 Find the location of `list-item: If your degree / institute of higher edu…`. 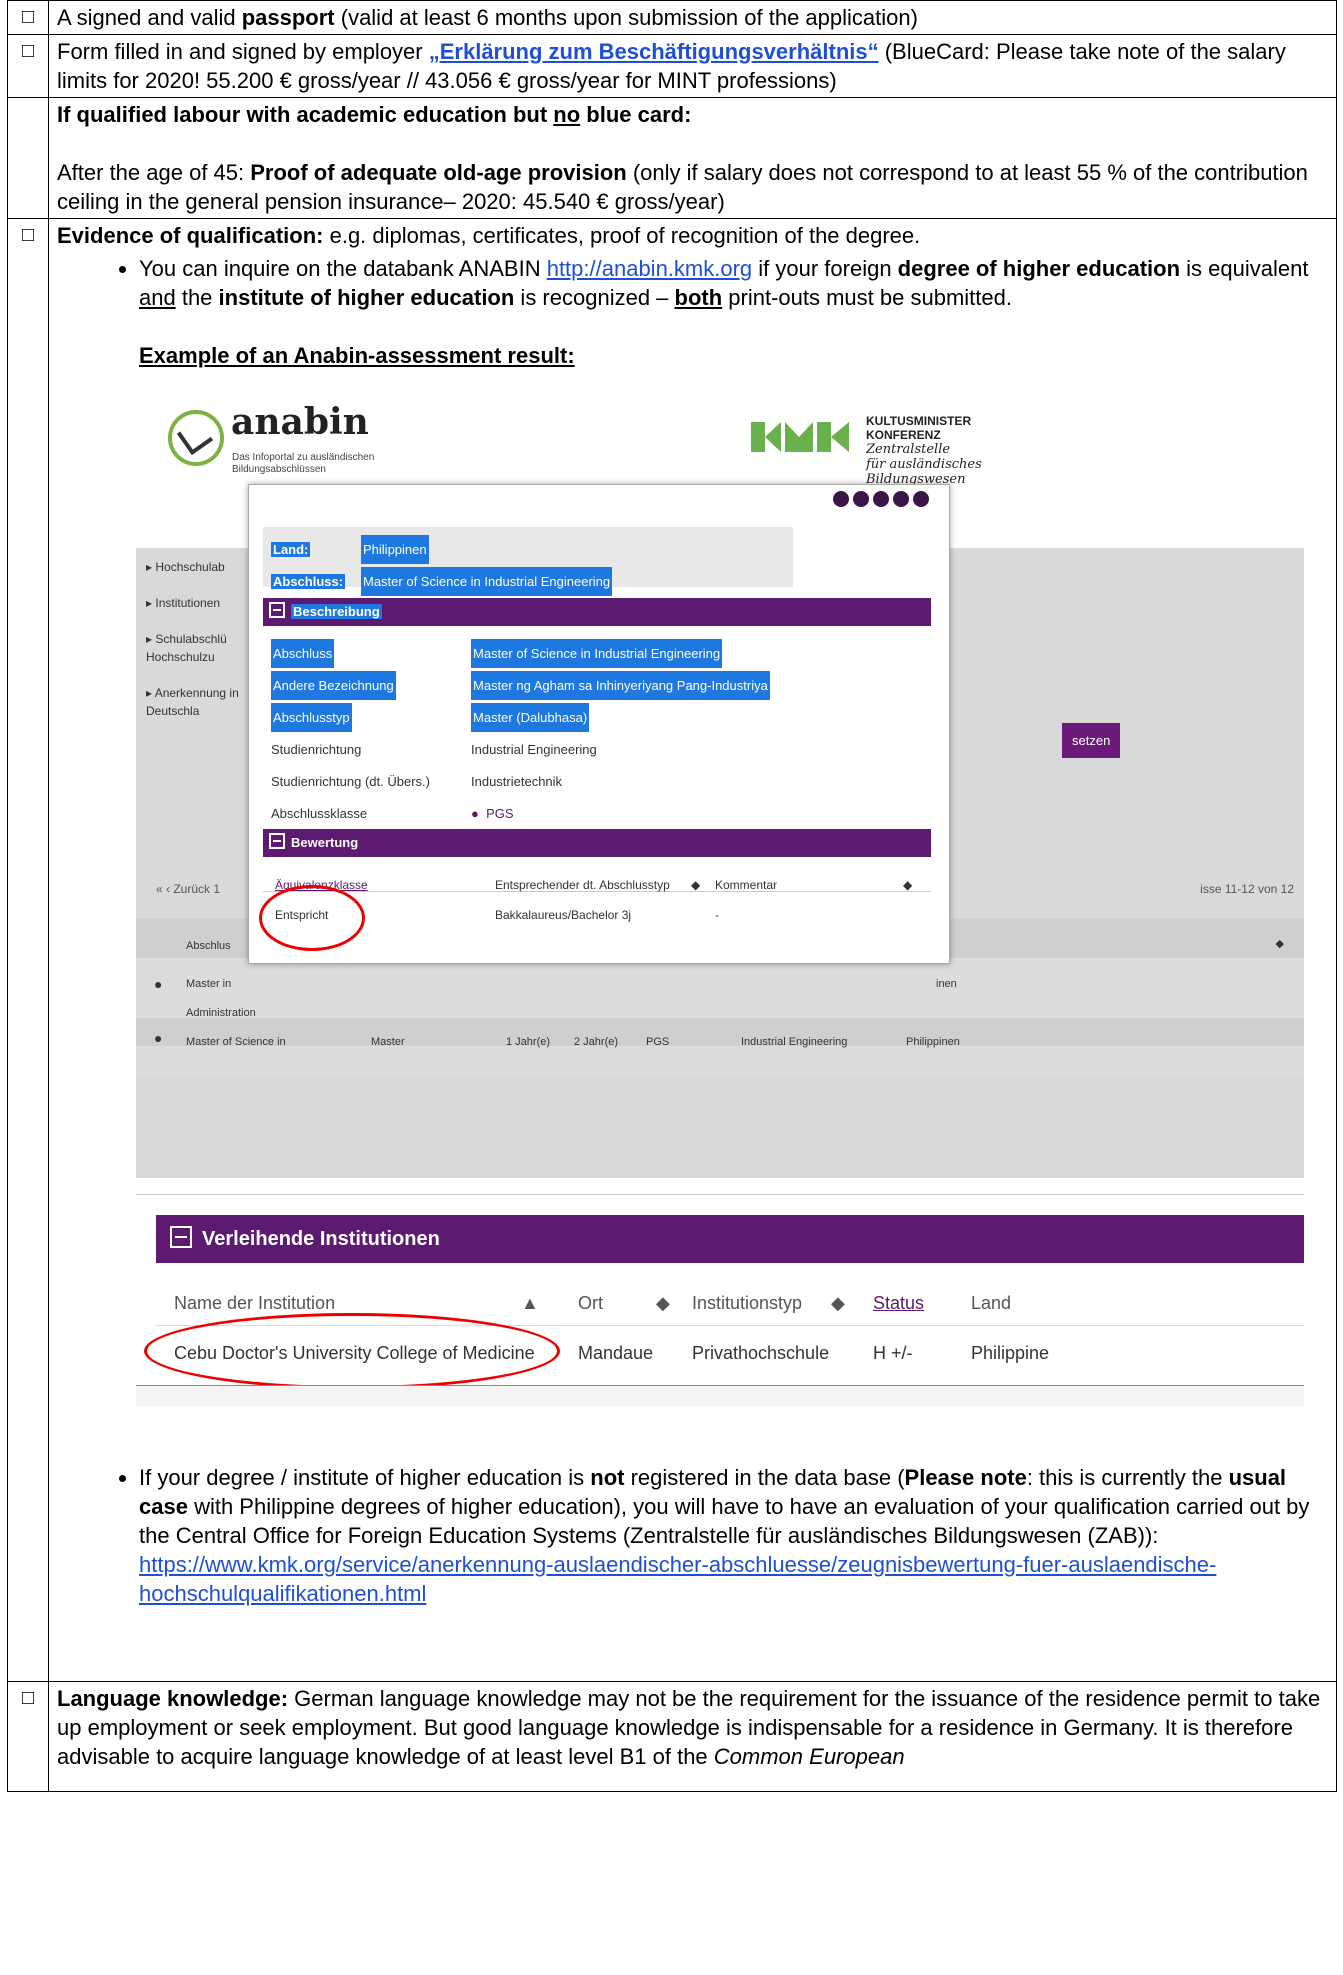

list-item: If your degree / institute of higher edu… is located at coordinates (733, 1535).